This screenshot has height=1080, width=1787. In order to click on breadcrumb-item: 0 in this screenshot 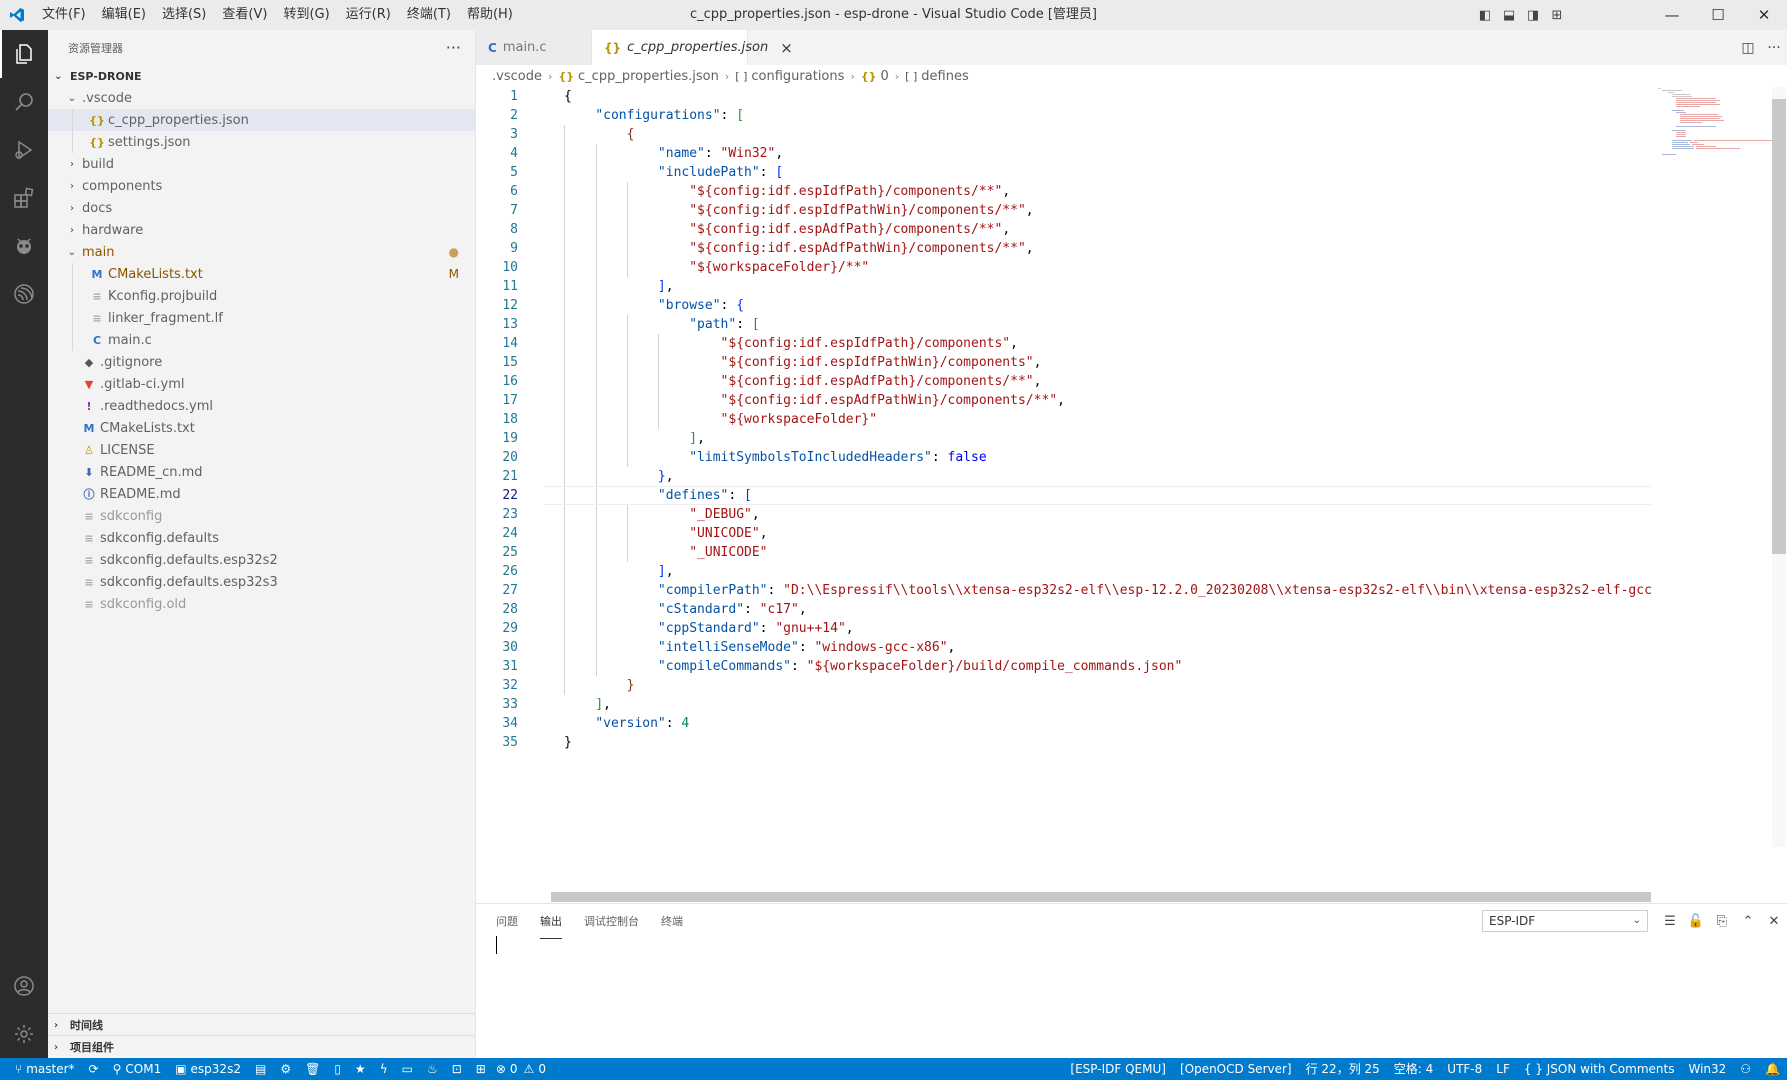, I will do `click(884, 76)`.